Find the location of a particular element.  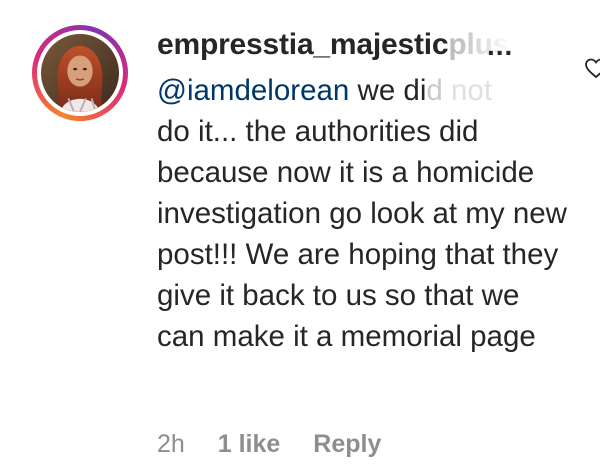

avatar-frame is located at coordinates (80, 73).